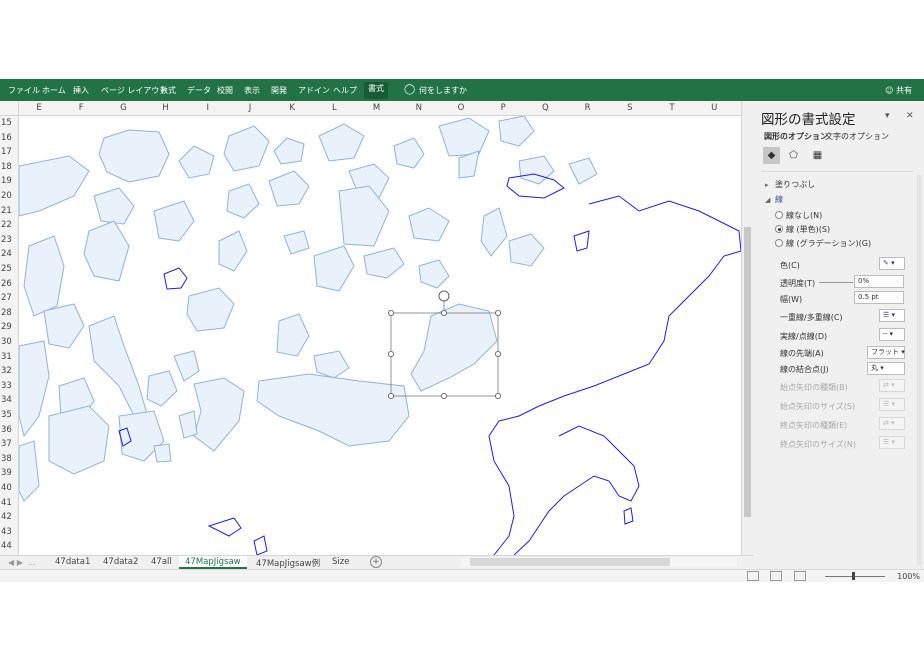 The image size is (924, 660). Describe the element at coordinates (892, 442) in the screenshot. I see `end-arrow-size-dropdown: ☰ ▾` at that location.